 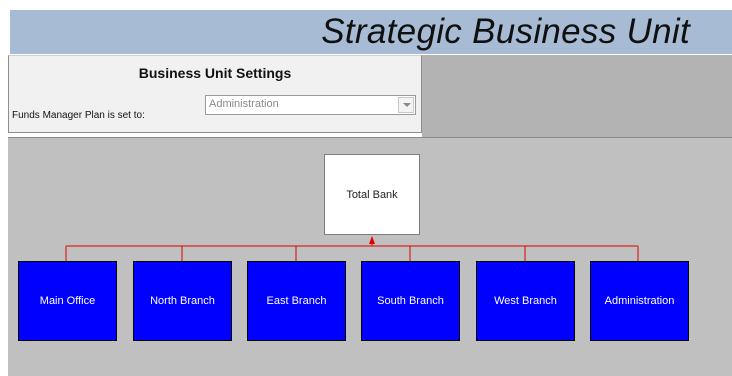 I want to click on funds-manager-label: Funds Manager Plan is set to:, so click(x=78, y=115).